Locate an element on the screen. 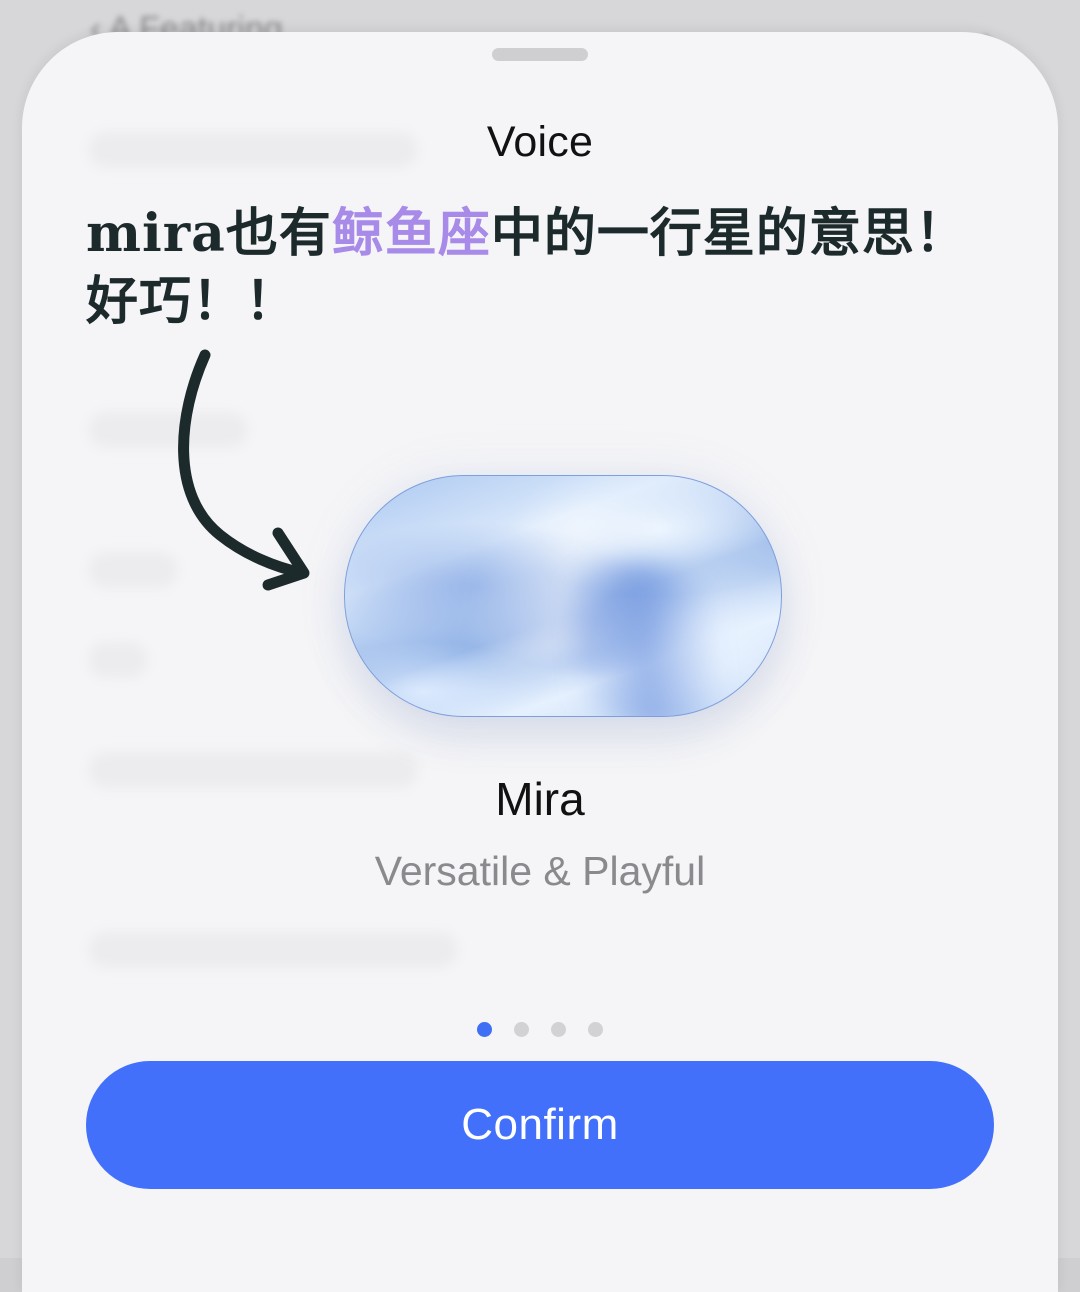 The image size is (1080, 1292). sheet-title: Voice is located at coordinates (540, 142).